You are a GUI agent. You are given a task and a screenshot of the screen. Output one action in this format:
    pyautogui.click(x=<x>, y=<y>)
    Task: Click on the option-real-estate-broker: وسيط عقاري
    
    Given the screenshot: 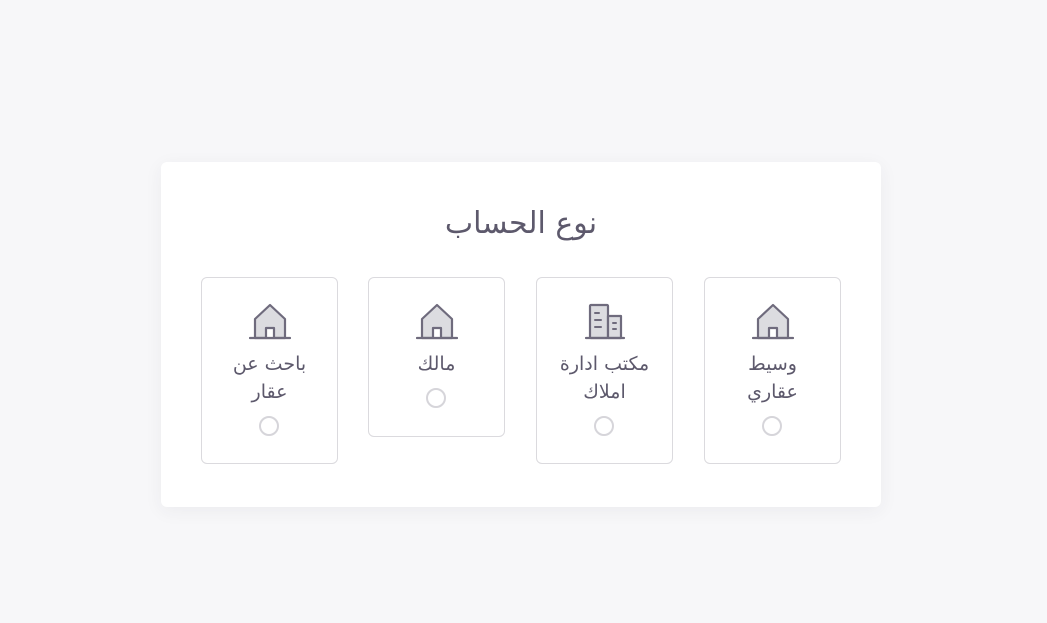 What is the action you would take?
    pyautogui.click(x=772, y=370)
    